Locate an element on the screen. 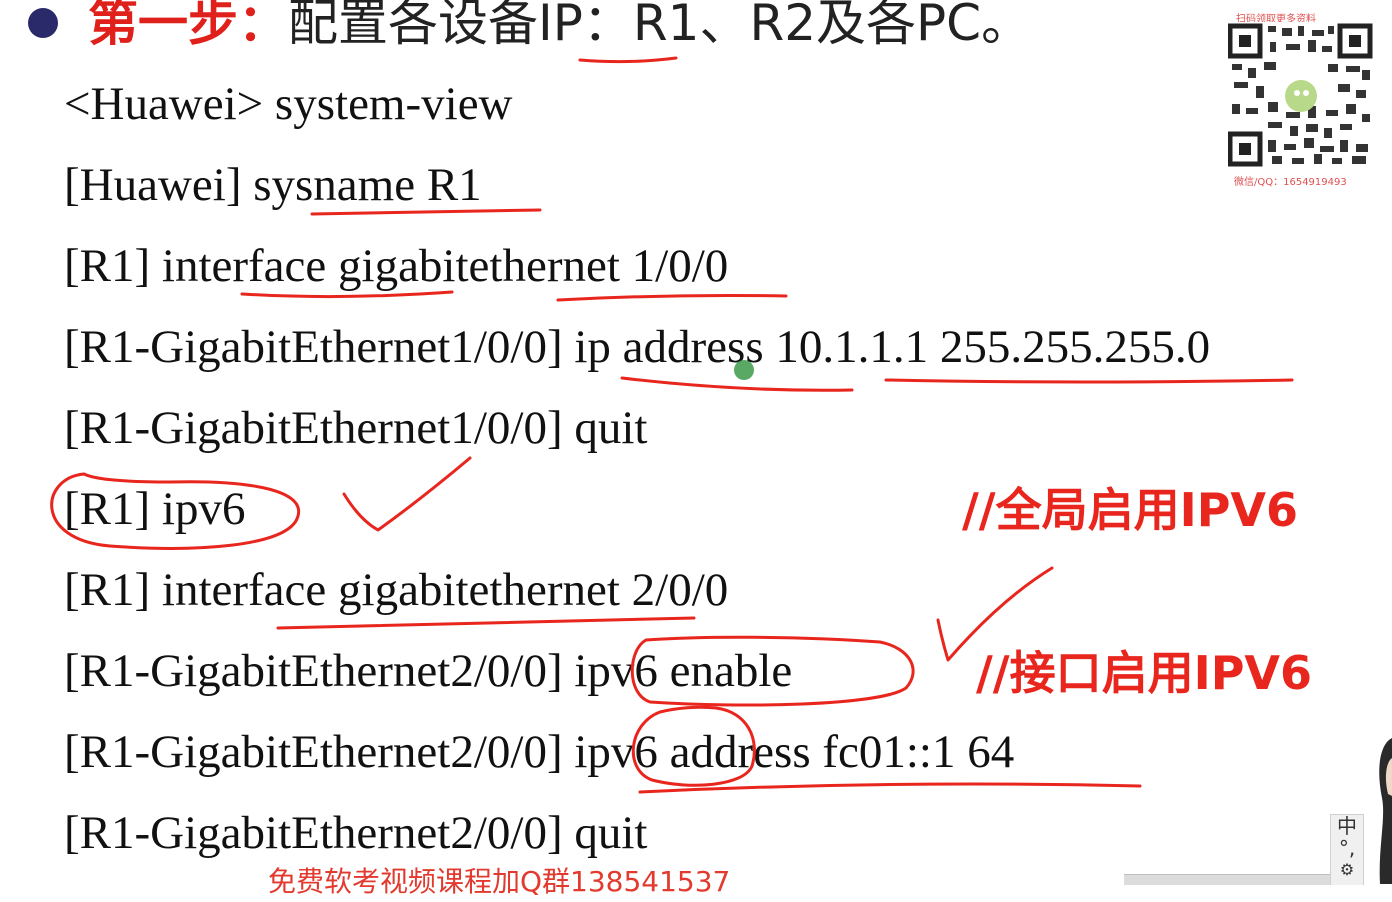 Image resolution: width=1392 pixels, height=902 pixels. code-line-7: [R1] interface gigabitethernet 2/0/0 is located at coordinates (396, 590).